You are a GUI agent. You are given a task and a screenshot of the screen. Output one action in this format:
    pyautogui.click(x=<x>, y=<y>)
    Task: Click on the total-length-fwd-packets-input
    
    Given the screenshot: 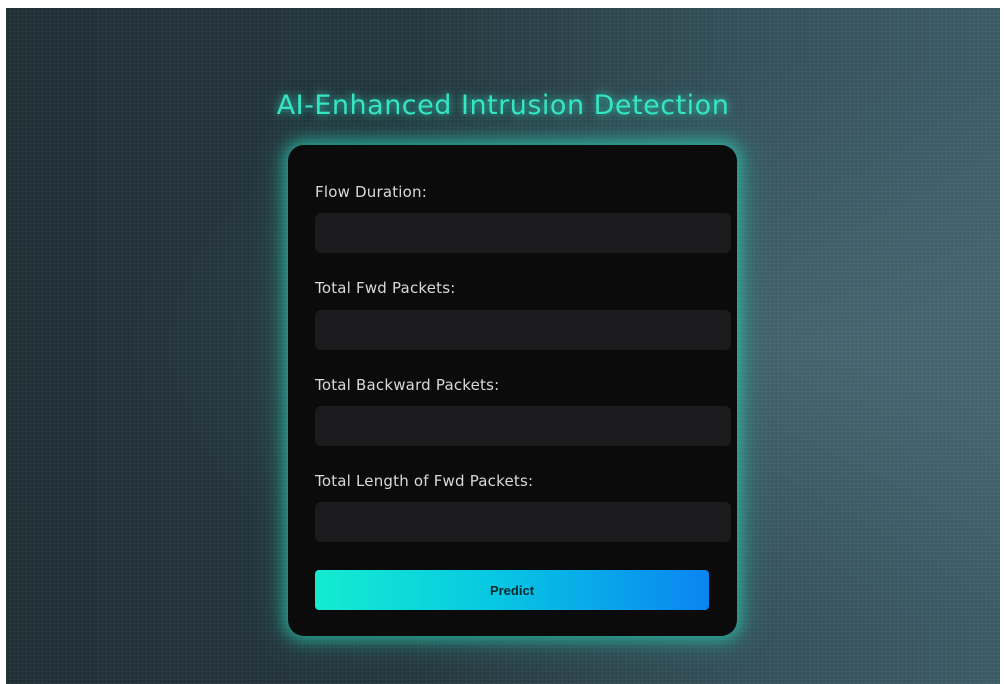 What is the action you would take?
    pyautogui.click(x=523, y=522)
    